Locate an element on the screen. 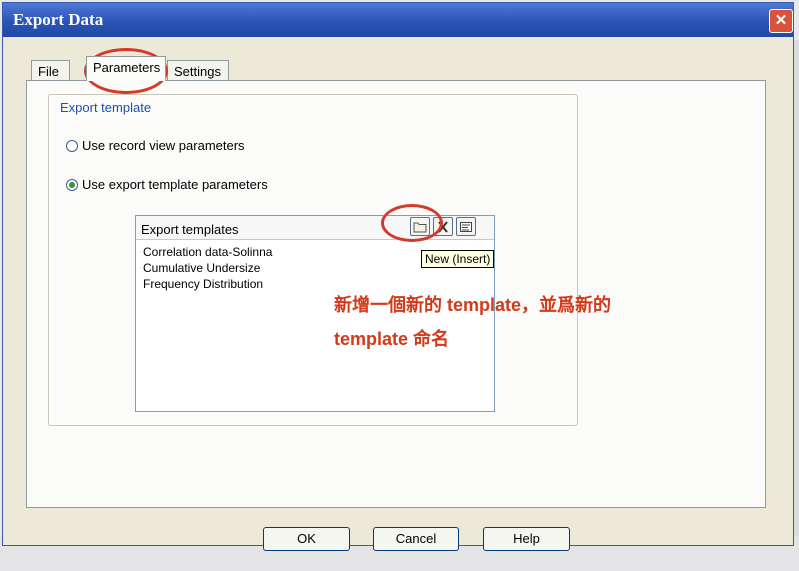 The width and height of the screenshot is (799, 571). record-view-label: Use record view parameters is located at coordinates (163, 145).